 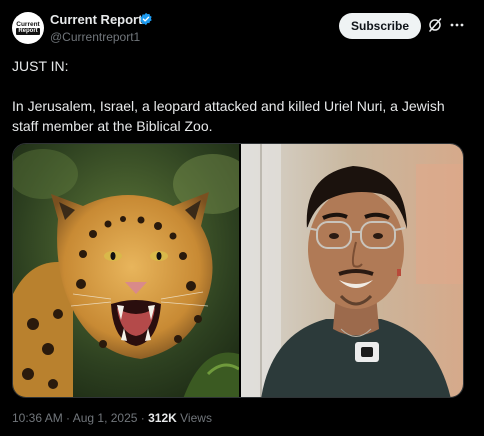 I want to click on views-count: 312K, so click(x=162, y=418).